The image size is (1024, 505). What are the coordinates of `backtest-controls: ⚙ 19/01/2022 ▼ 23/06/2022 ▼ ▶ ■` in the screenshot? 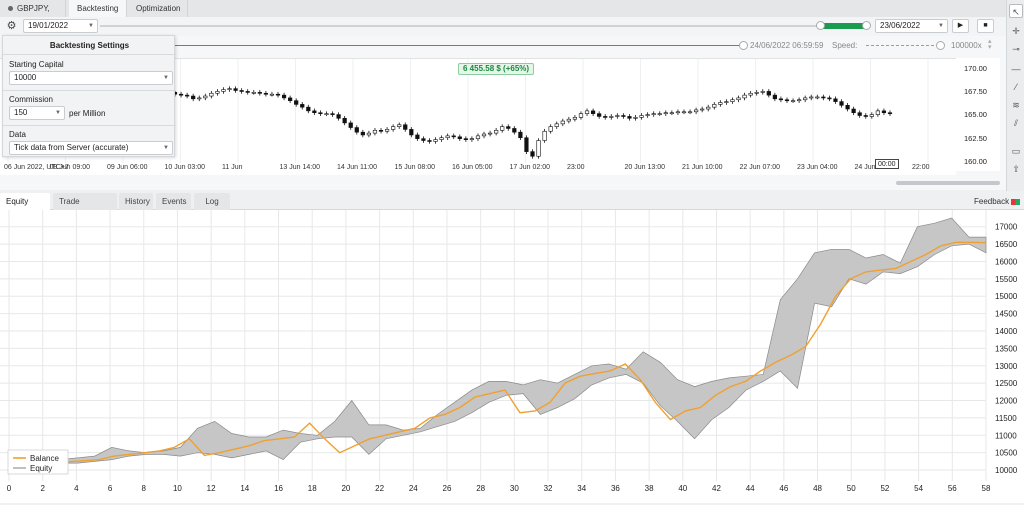 It's located at (503, 26).